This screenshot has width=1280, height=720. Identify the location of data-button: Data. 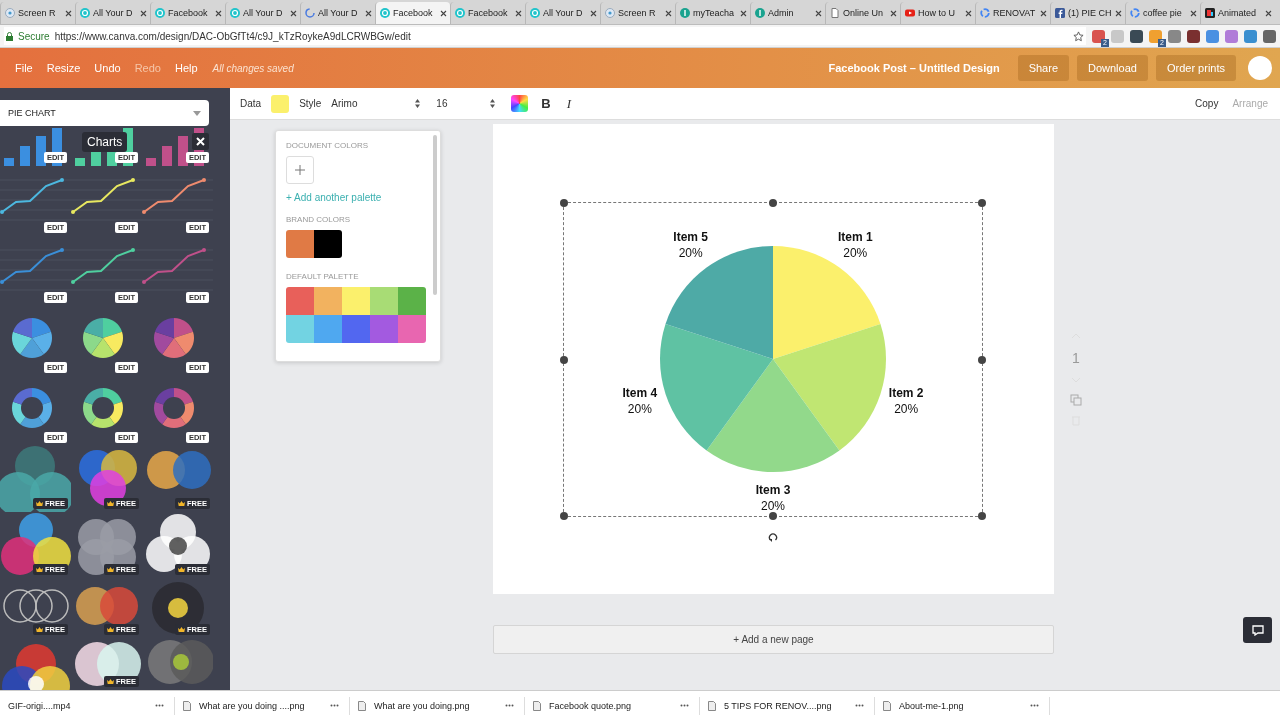
(251, 103).